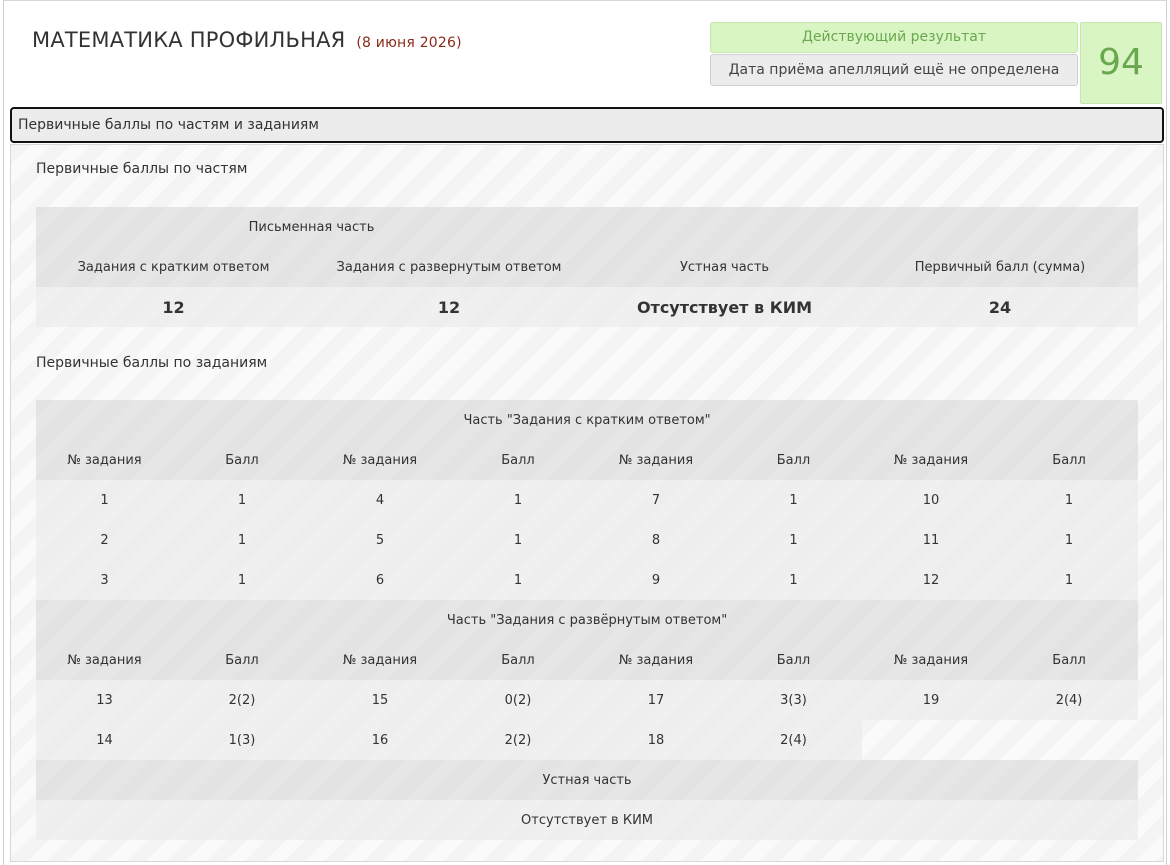  What do you see at coordinates (1000, 740) in the screenshot?
I see `empty-cell` at bounding box center [1000, 740].